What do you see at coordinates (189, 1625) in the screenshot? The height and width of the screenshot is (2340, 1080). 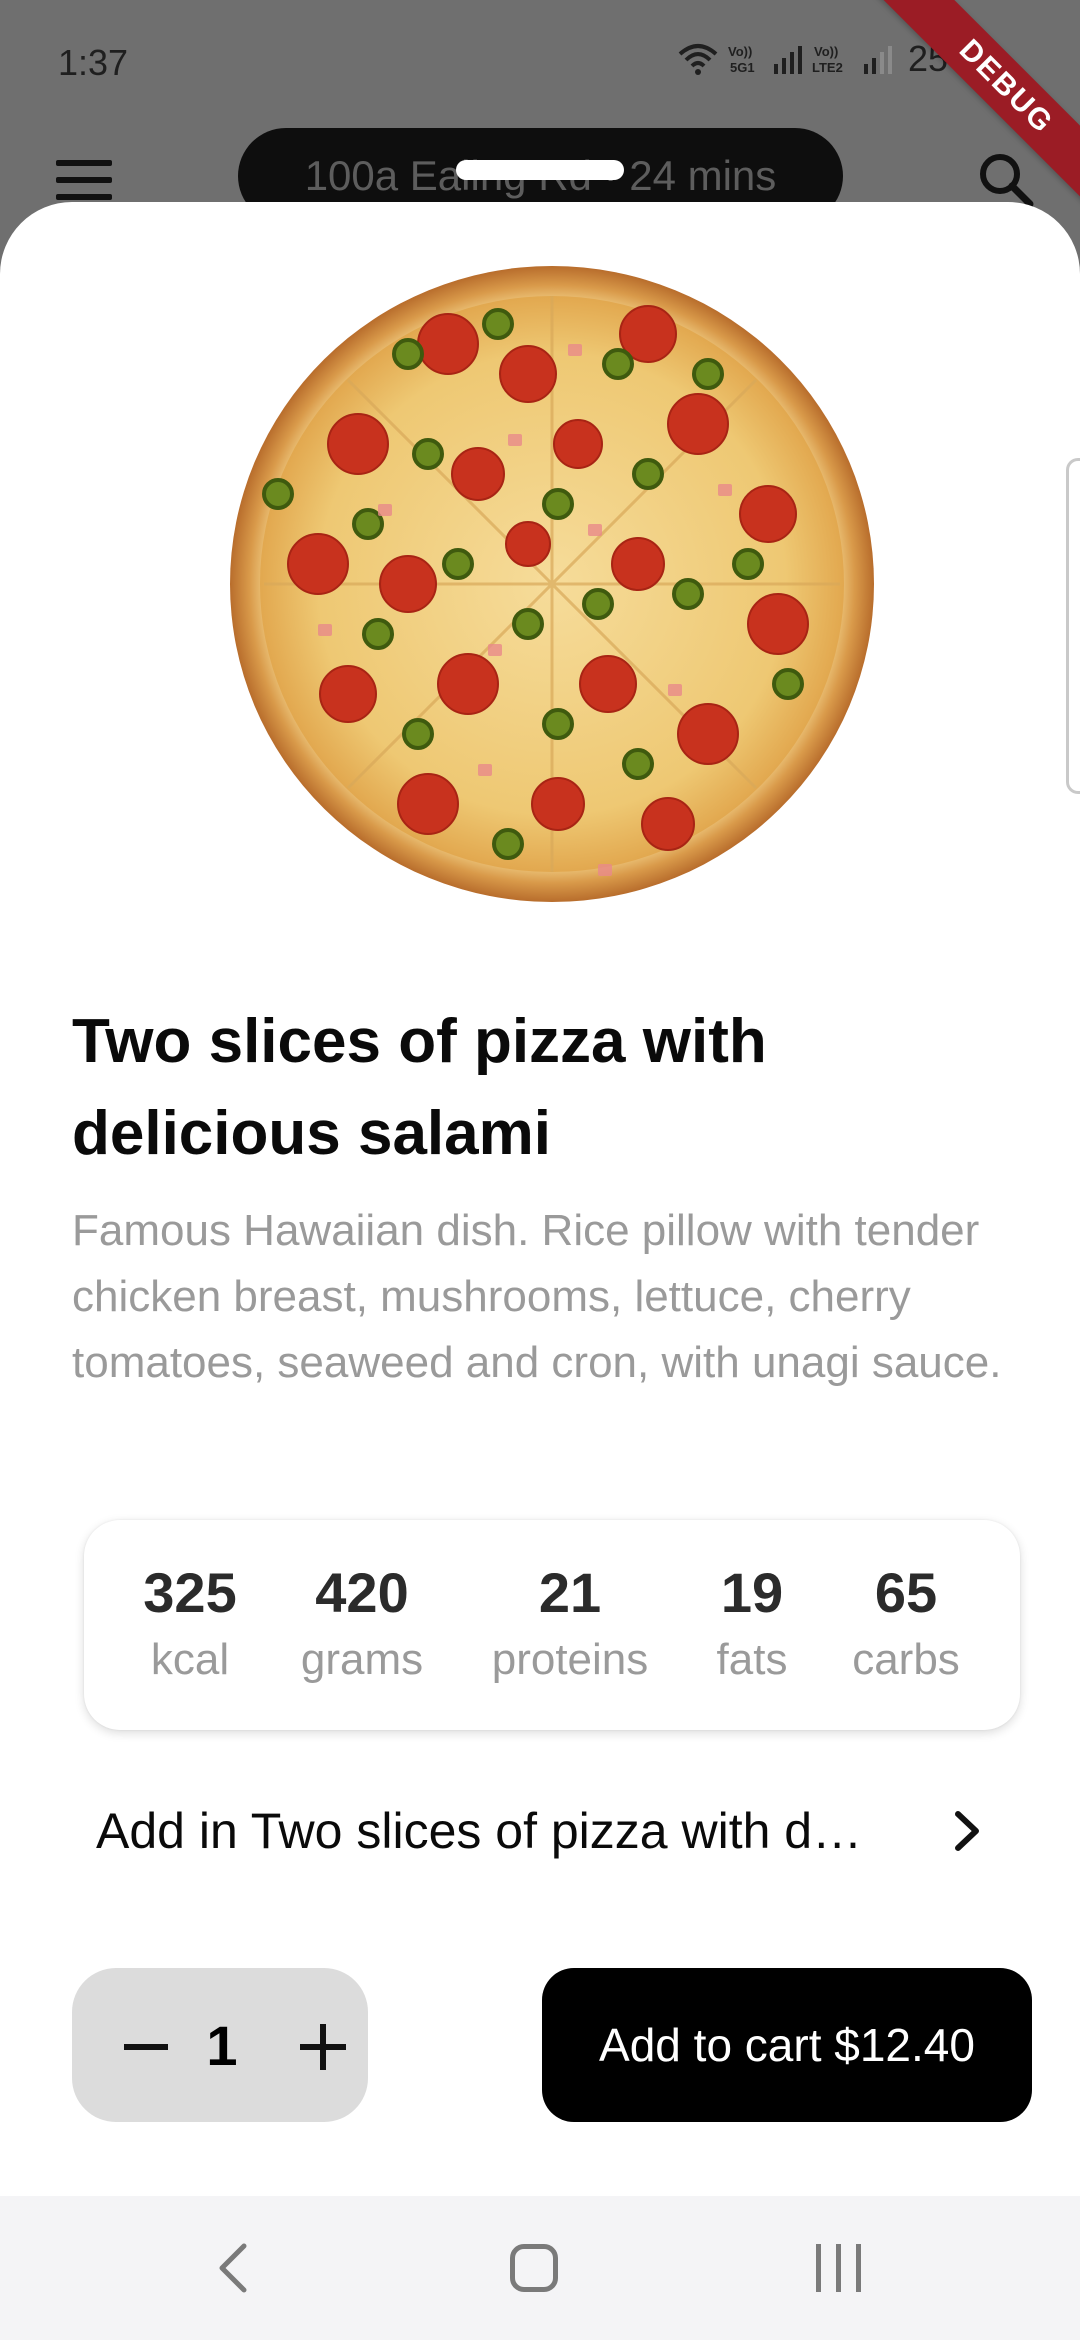 I see `nutrient-kcal: 325 kcal` at bounding box center [189, 1625].